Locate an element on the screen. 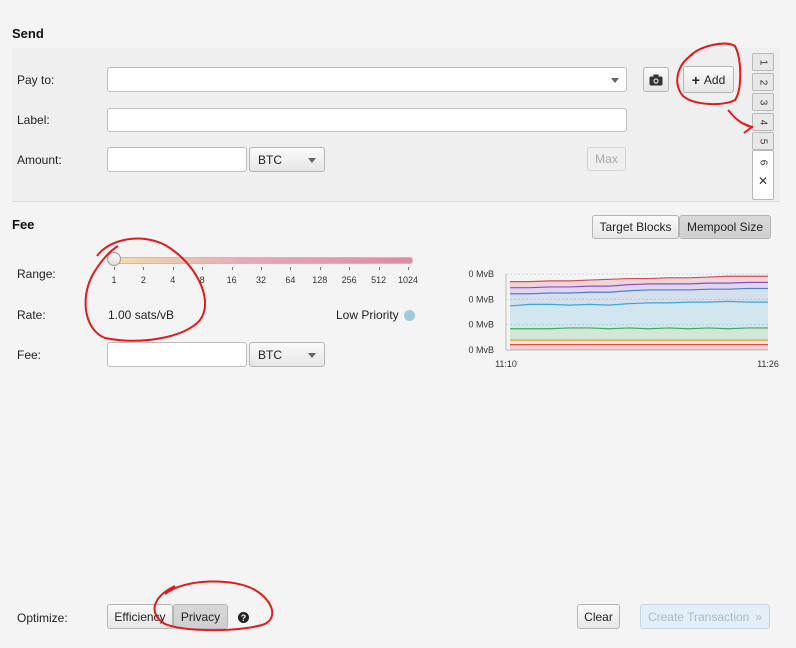  camera-icon is located at coordinates (656, 79).